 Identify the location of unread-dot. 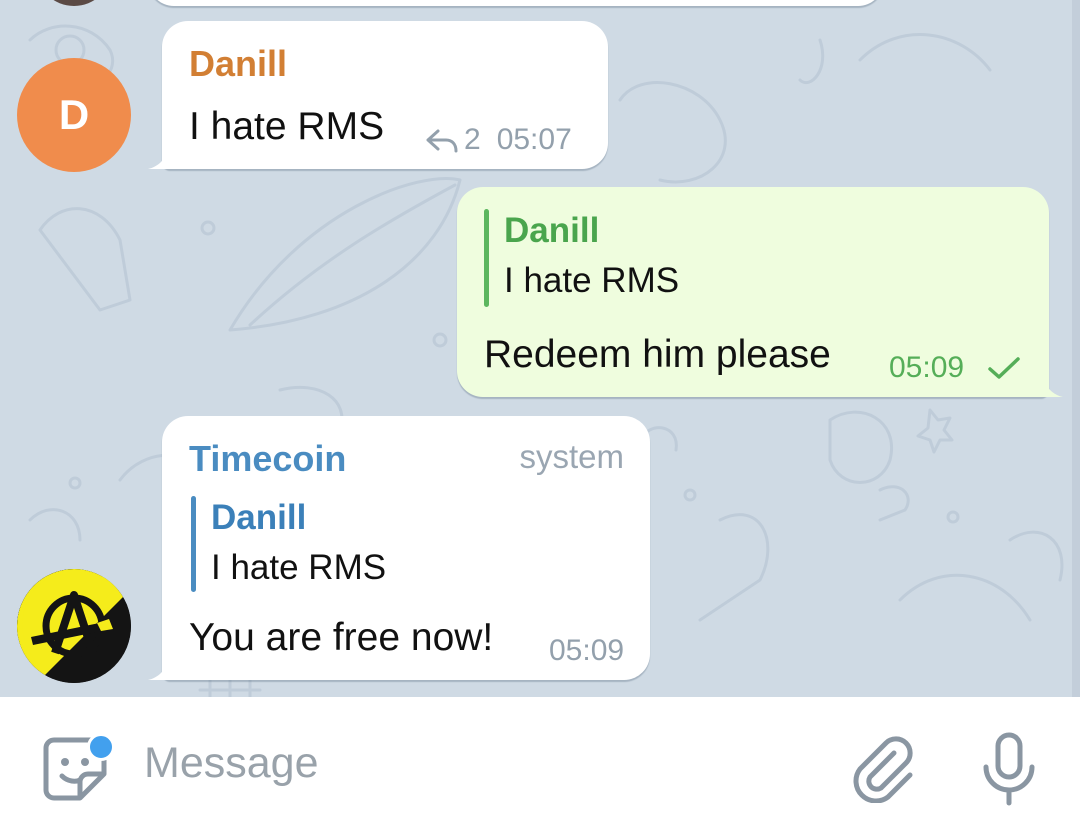
(101, 747).